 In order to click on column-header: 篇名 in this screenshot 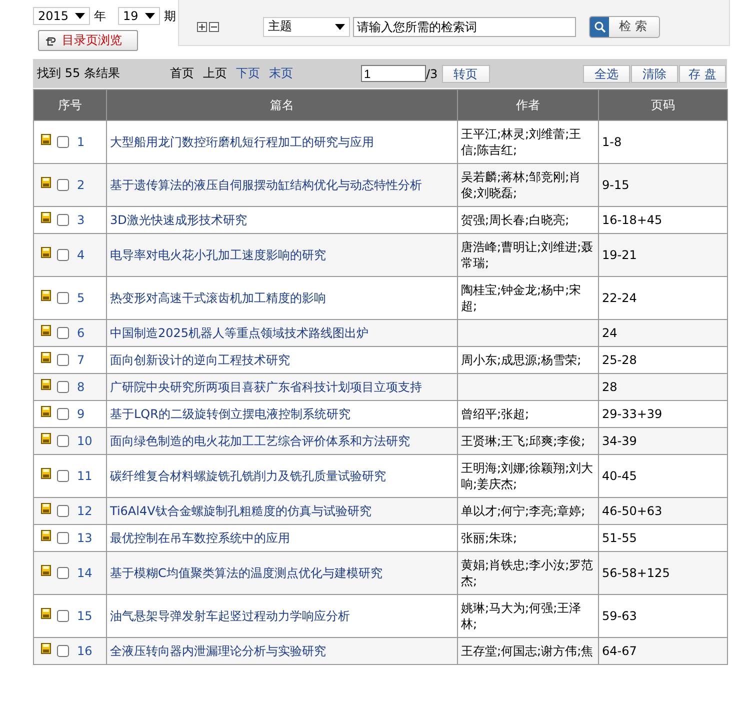, I will do `click(282, 105)`.